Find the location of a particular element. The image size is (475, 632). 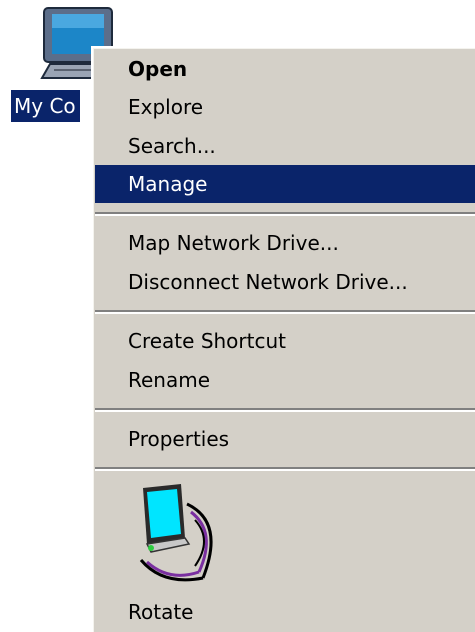

menu-item-label: Create Shortcut is located at coordinates (207, 341).